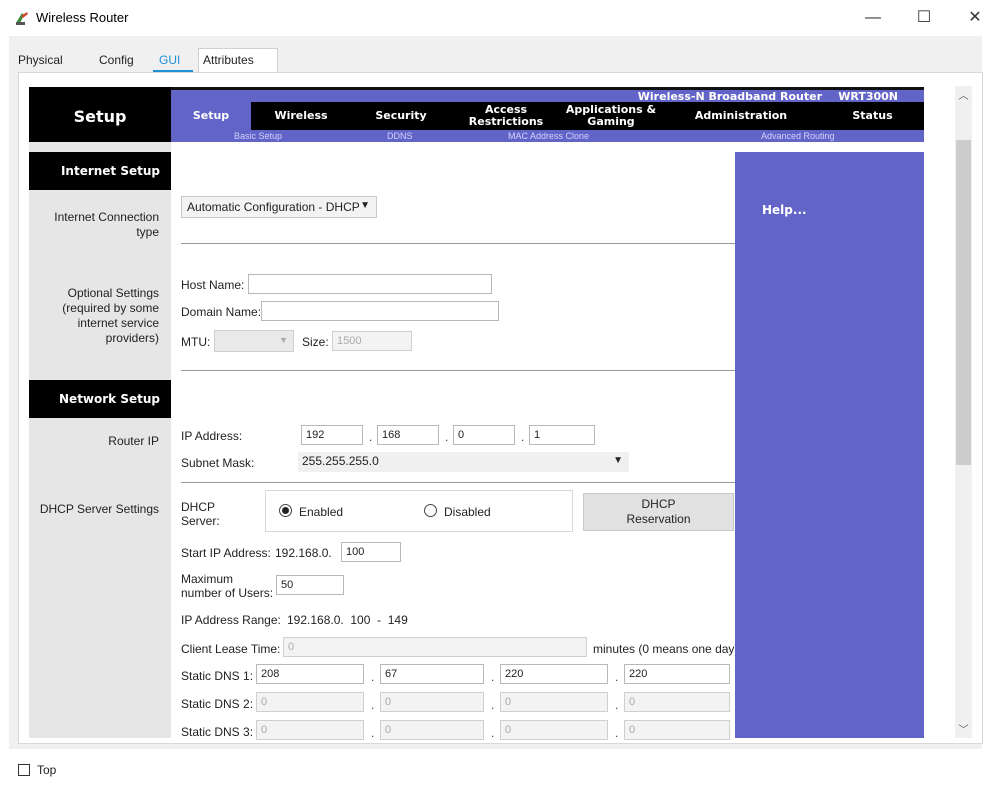 The image size is (991, 785). I want to click on dhcp-reservation-button: DHCP Reservation, so click(658, 512).